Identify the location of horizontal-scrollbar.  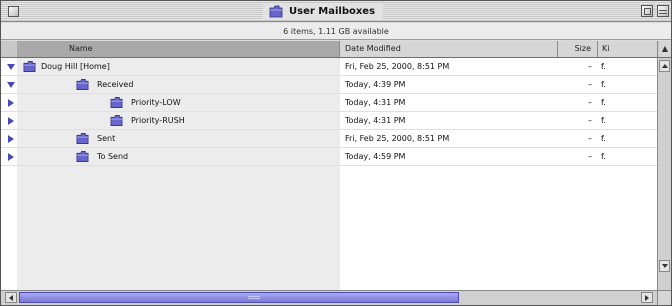
(329, 297).